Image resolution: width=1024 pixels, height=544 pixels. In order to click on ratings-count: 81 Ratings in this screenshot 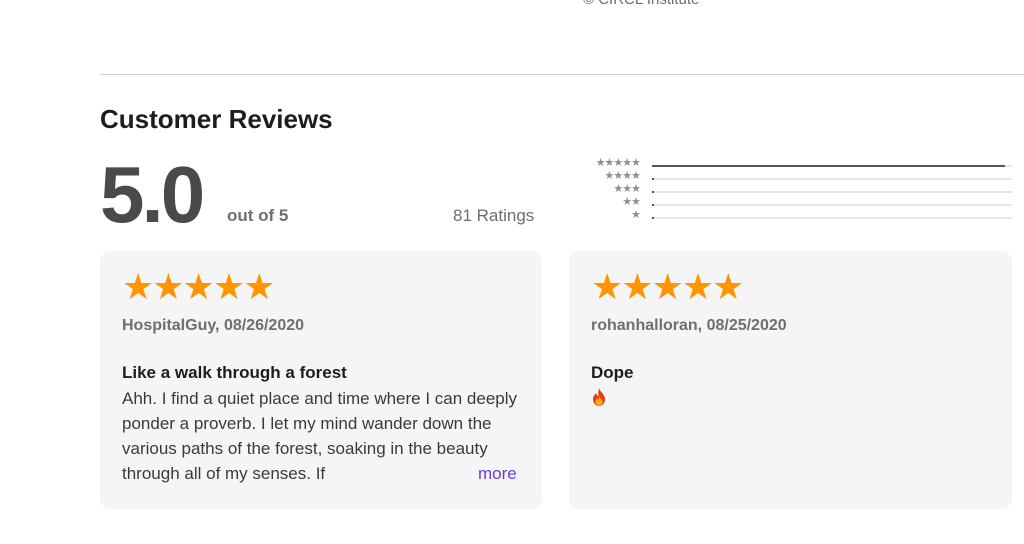, I will do `click(494, 215)`.